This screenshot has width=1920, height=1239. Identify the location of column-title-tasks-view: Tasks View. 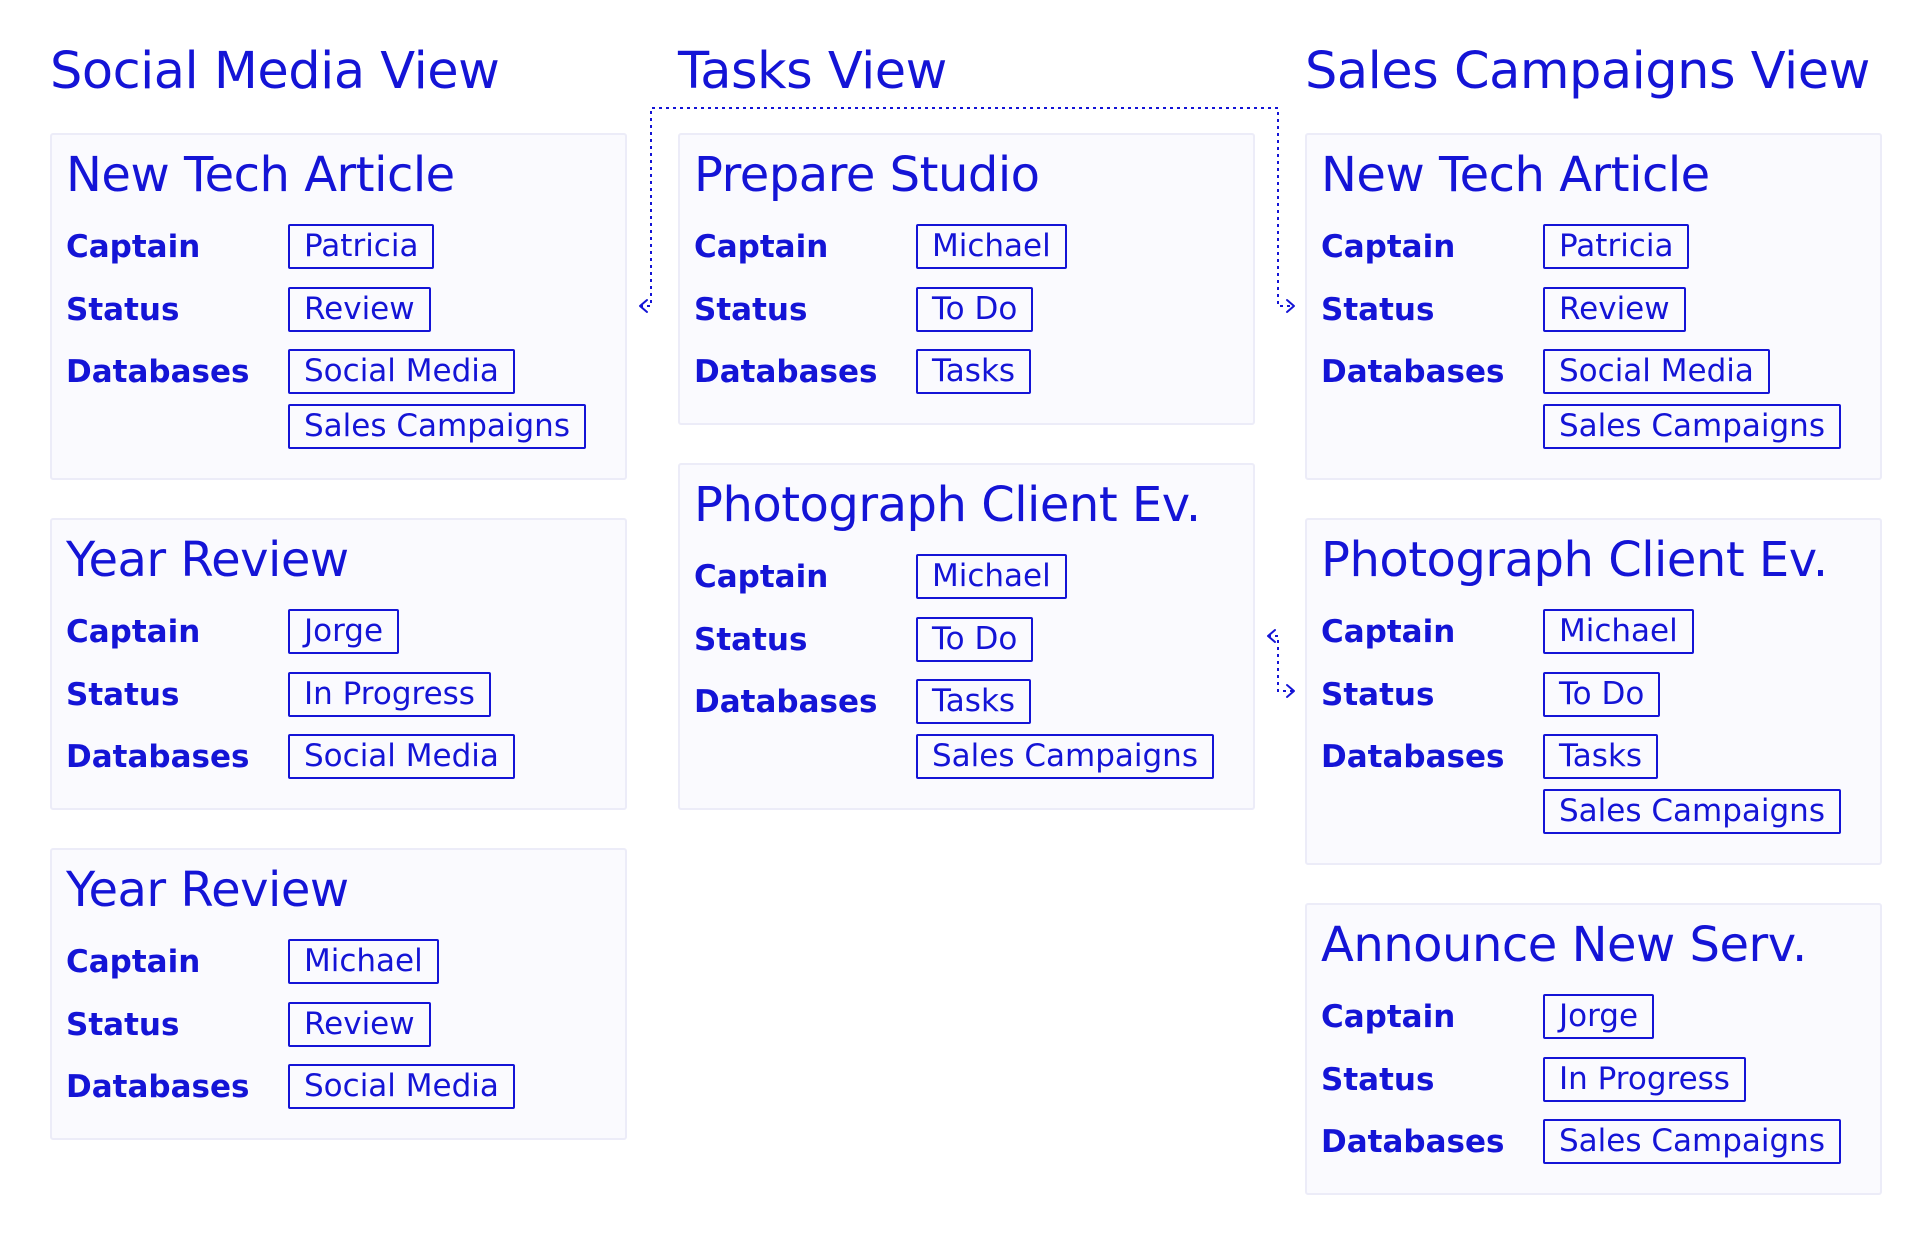
(812, 71).